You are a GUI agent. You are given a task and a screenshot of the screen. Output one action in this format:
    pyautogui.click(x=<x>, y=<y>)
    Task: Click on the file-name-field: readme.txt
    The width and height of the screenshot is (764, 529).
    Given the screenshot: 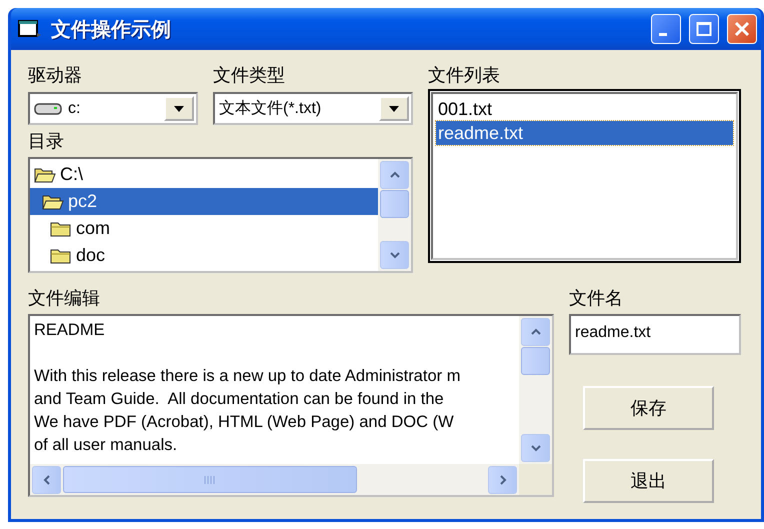 What is the action you would take?
    pyautogui.click(x=655, y=334)
    